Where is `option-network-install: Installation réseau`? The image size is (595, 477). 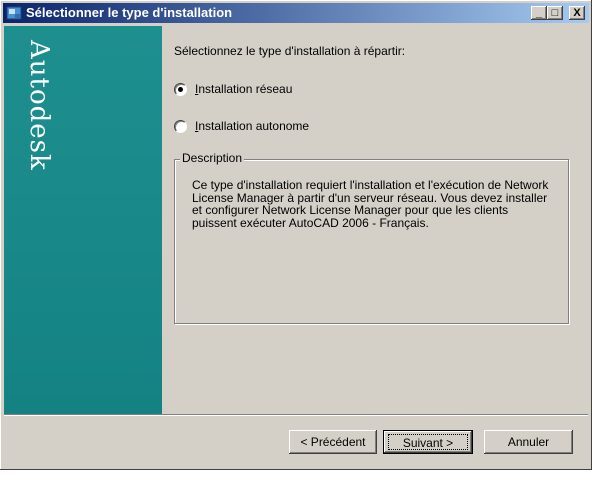 option-network-install: Installation réseau is located at coordinates (233, 89).